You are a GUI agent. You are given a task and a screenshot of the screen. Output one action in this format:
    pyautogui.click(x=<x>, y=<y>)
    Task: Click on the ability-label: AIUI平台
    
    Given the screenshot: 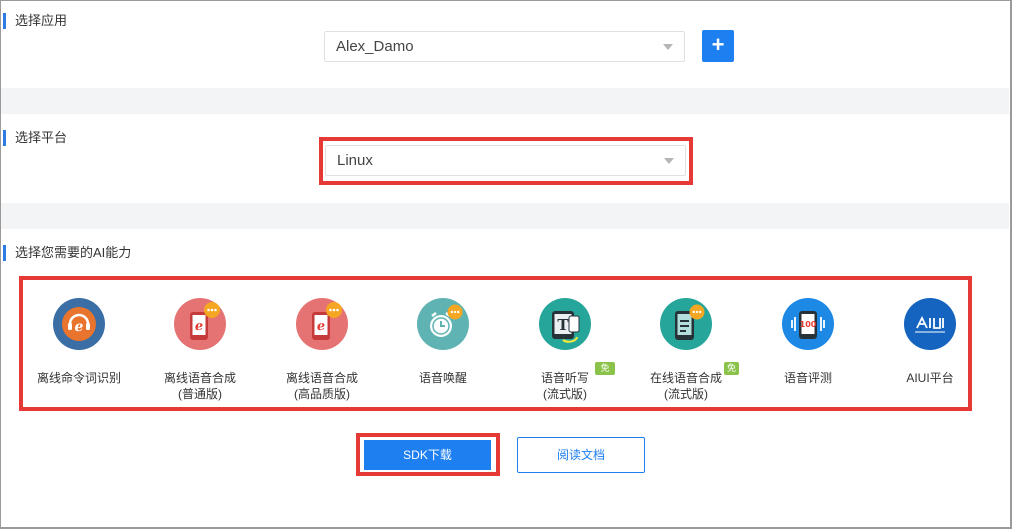 What is the action you would take?
    pyautogui.click(x=930, y=378)
    